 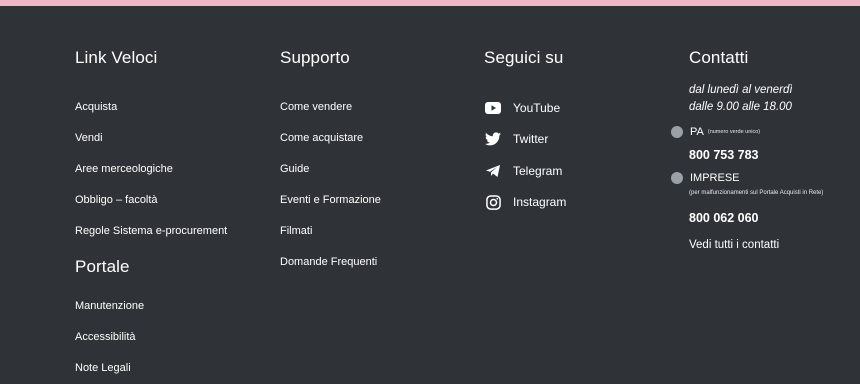 I want to click on link-accessibilita: Accessibilità, so click(x=151, y=337).